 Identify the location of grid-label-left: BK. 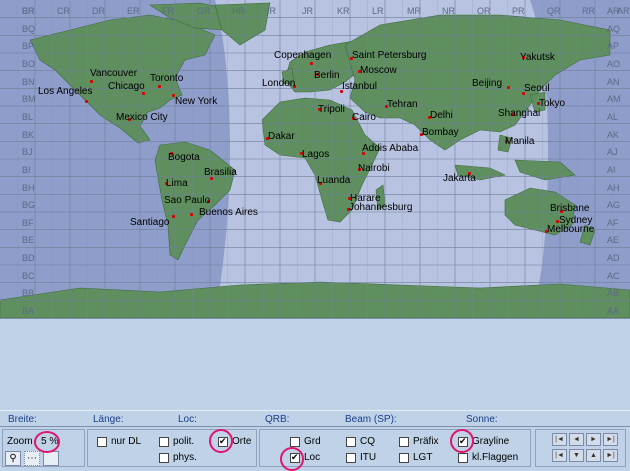
(28, 134).